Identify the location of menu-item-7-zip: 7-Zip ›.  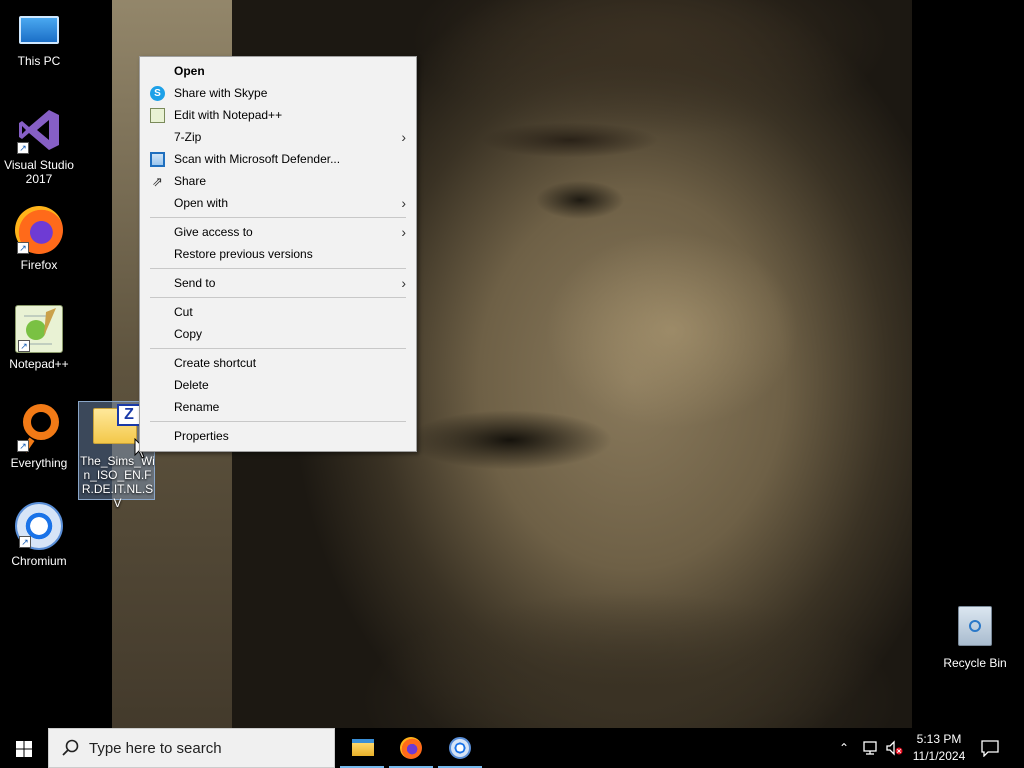
(278, 137).